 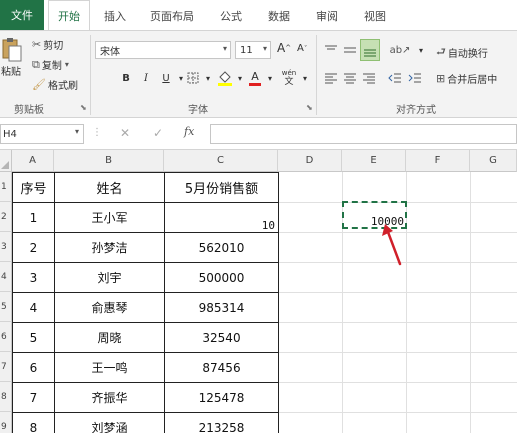 What do you see at coordinates (172, 16) in the screenshot?
I see `tab-page-layout: 页面布局` at bounding box center [172, 16].